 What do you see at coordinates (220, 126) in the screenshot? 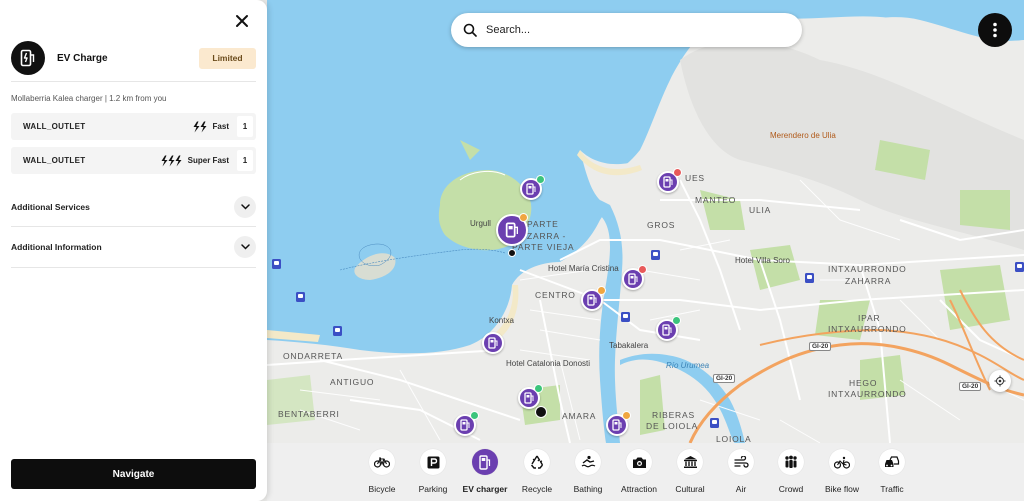
I see `connector-speed-label: Fast` at bounding box center [220, 126].